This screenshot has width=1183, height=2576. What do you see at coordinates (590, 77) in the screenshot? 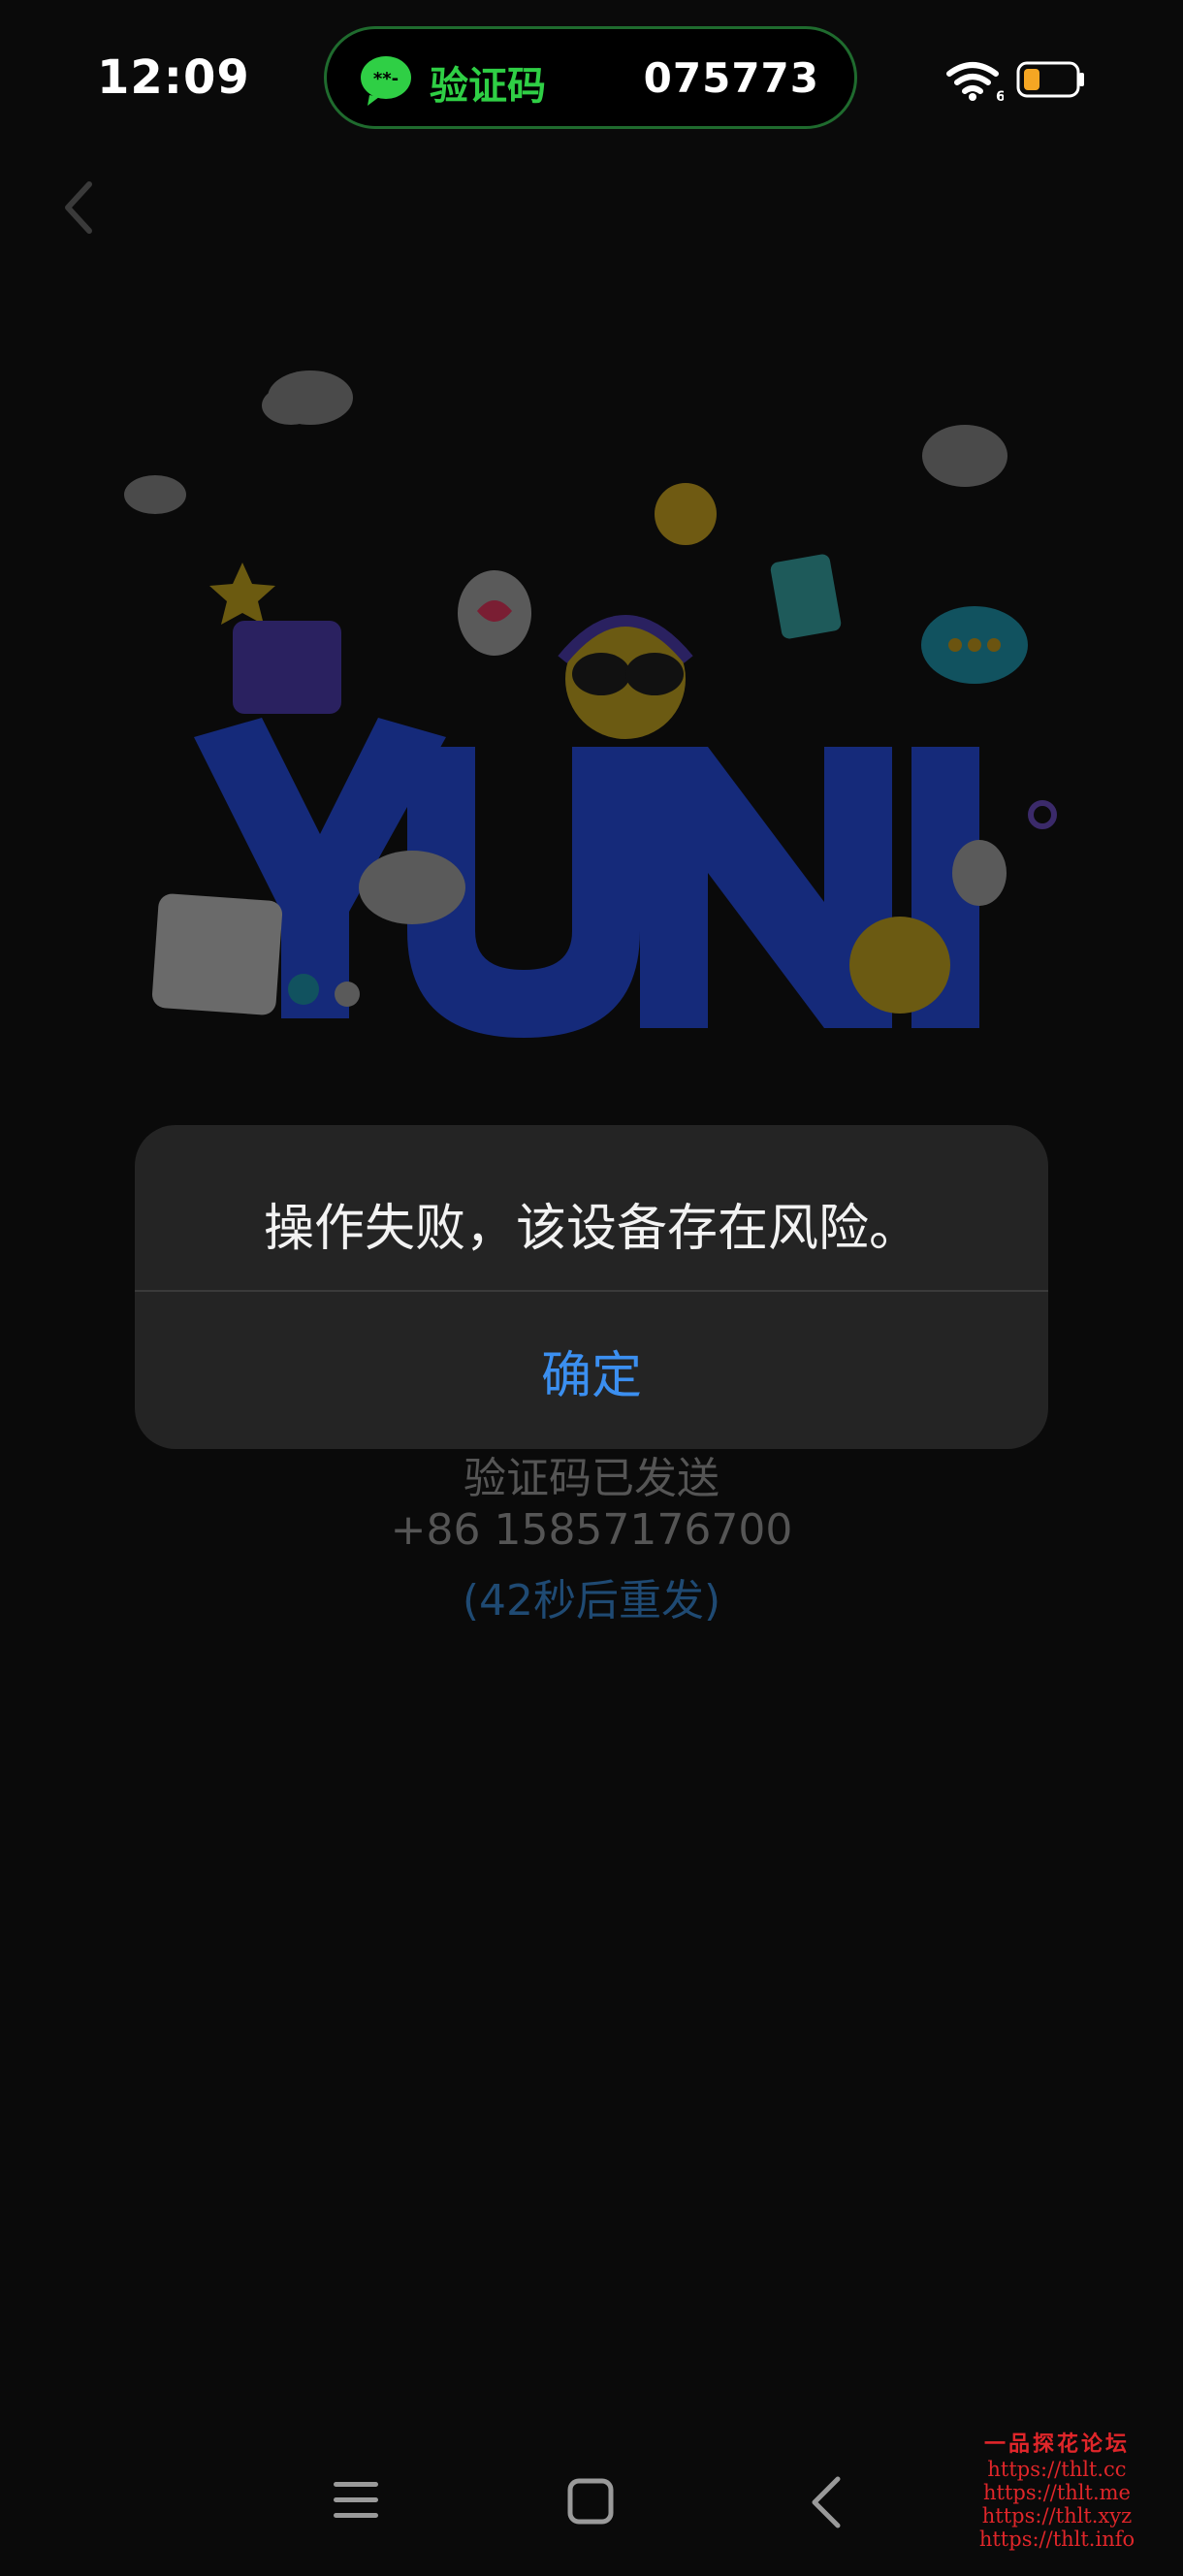
I see `sms-code-notification: **- 验证码 075773` at bounding box center [590, 77].